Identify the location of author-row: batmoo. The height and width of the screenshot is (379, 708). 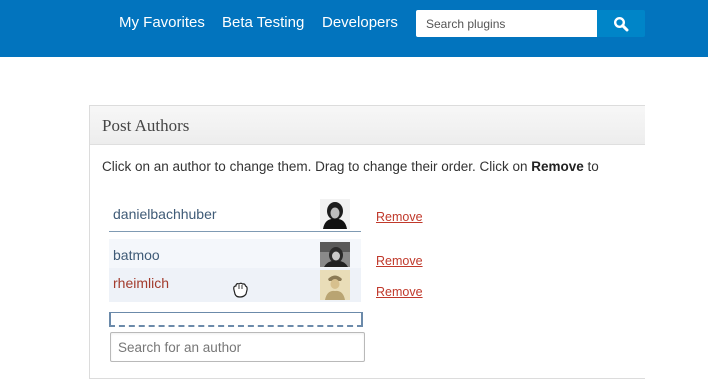
(235, 254).